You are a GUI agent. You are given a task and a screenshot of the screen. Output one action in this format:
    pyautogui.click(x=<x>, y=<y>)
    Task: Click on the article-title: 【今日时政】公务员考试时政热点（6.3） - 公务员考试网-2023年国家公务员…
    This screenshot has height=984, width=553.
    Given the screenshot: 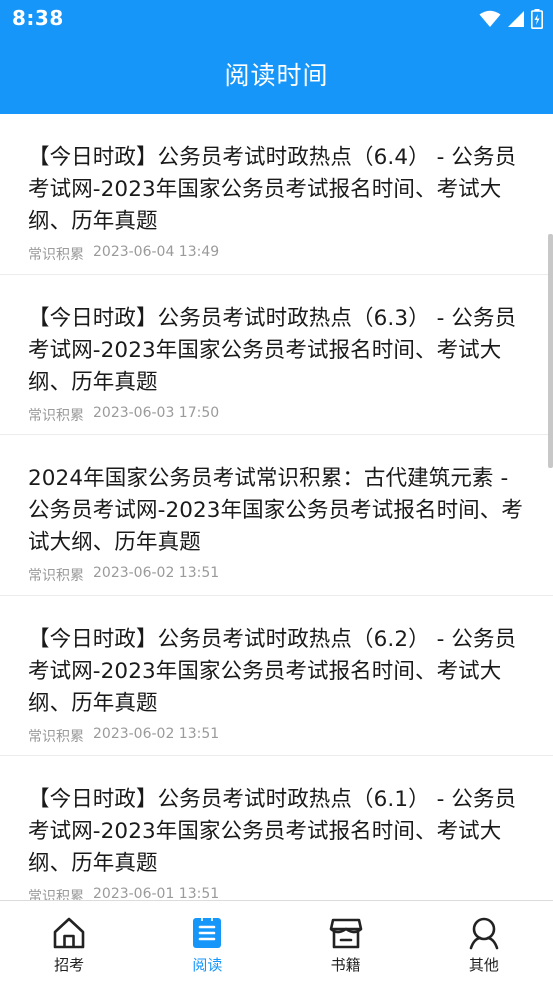 What is the action you would take?
    pyautogui.click(x=272, y=350)
    